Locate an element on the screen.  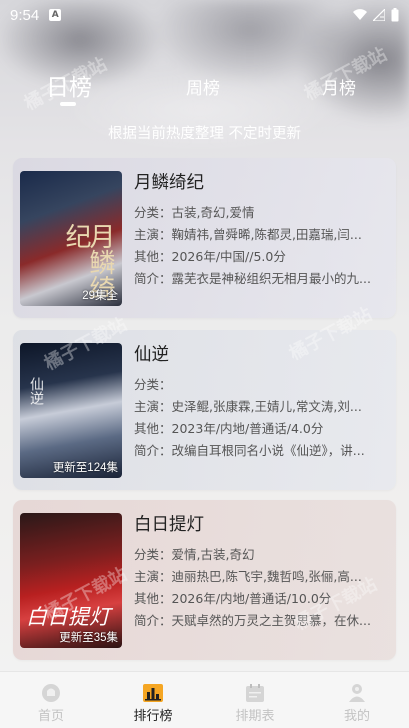
episode-badge: 更新至124集 is located at coordinates (85, 468).